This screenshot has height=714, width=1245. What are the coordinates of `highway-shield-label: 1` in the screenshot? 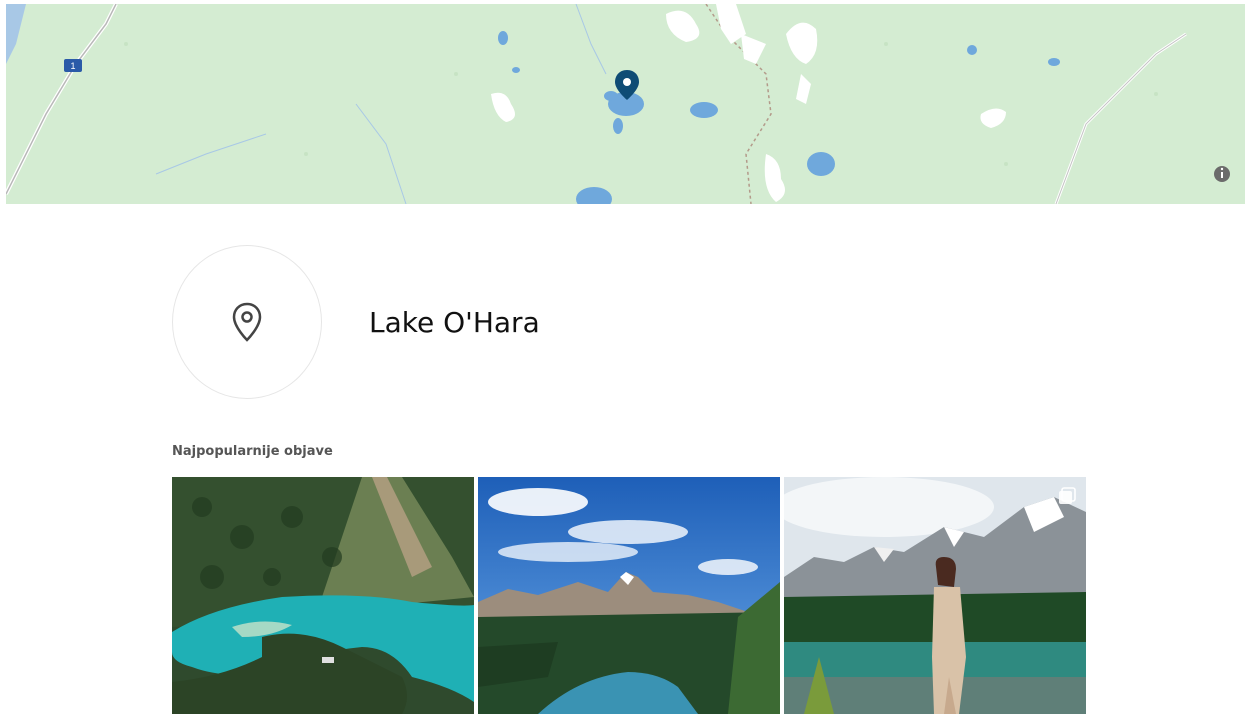 It's located at (72, 66).